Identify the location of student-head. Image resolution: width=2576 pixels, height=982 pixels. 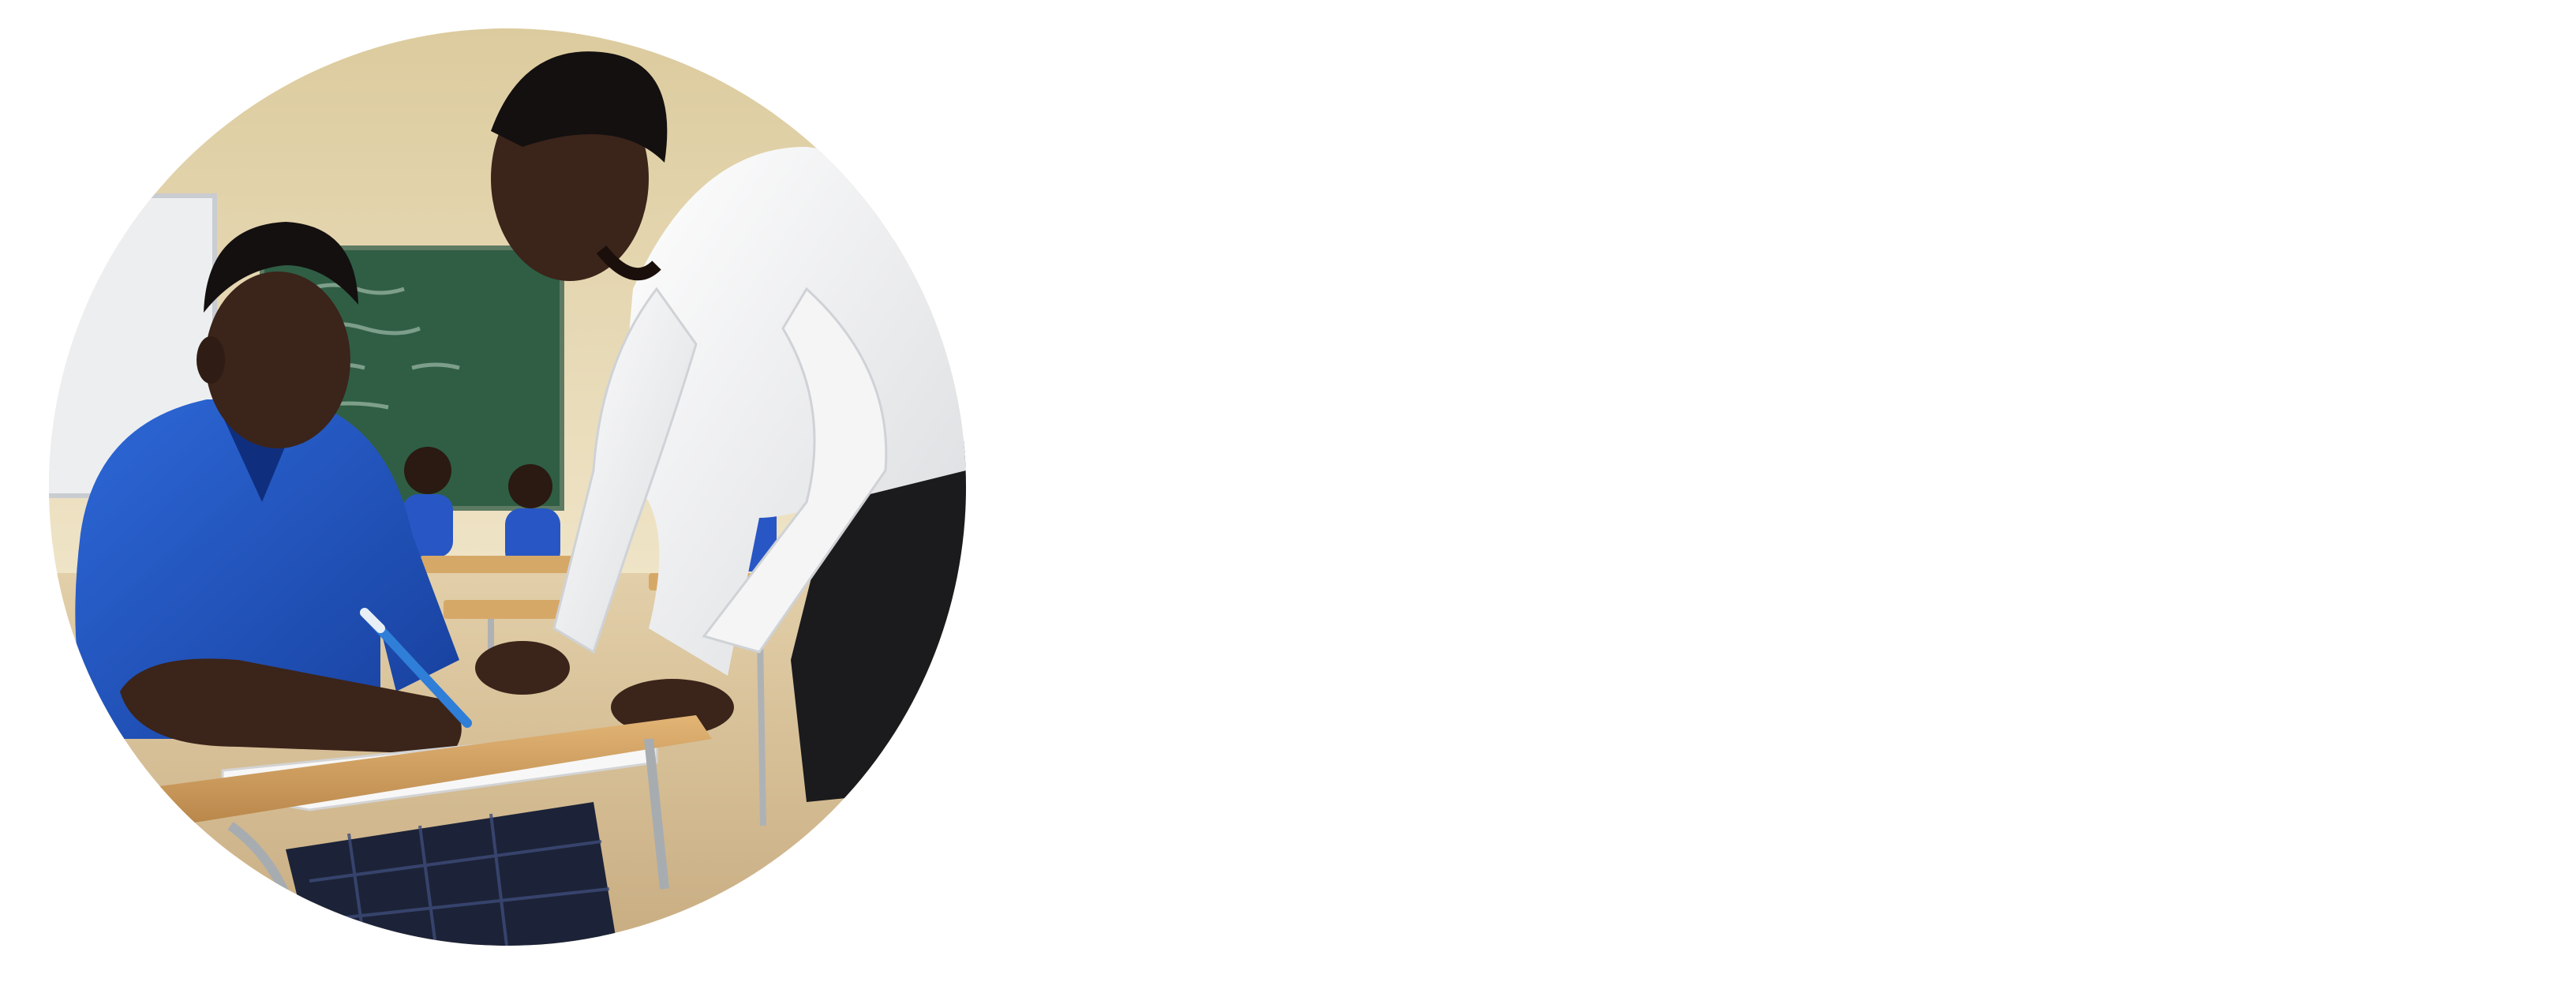
(277, 360).